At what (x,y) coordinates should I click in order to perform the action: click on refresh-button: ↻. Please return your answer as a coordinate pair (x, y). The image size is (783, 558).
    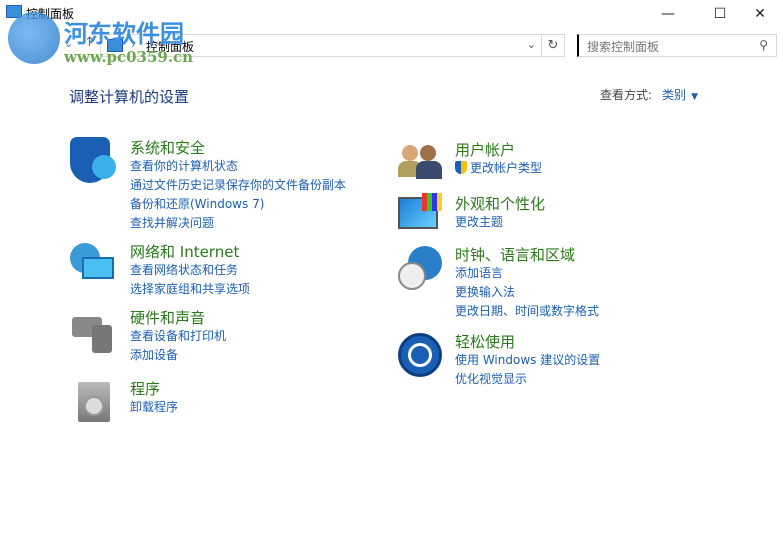
    Looking at the image, I should click on (553, 45).